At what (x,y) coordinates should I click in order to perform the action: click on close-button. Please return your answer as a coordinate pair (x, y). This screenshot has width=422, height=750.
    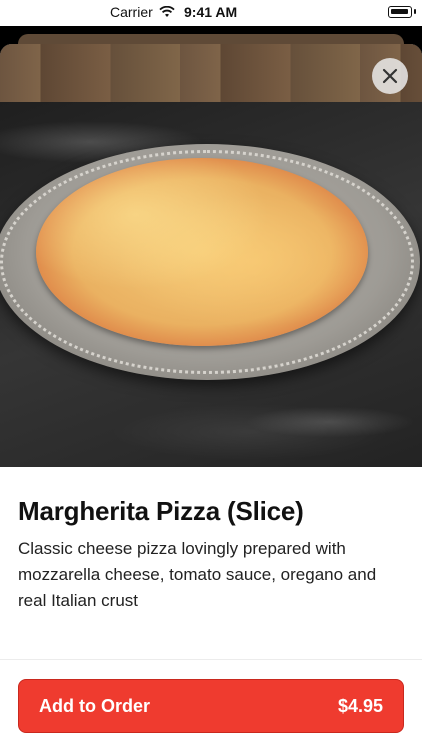
    Looking at the image, I should click on (390, 76).